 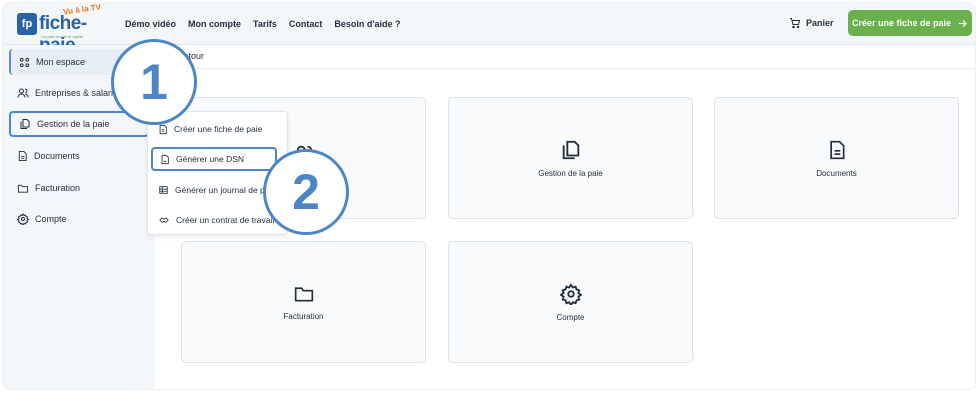 I want to click on sidebar-item-documents: Documents, so click(x=79, y=156).